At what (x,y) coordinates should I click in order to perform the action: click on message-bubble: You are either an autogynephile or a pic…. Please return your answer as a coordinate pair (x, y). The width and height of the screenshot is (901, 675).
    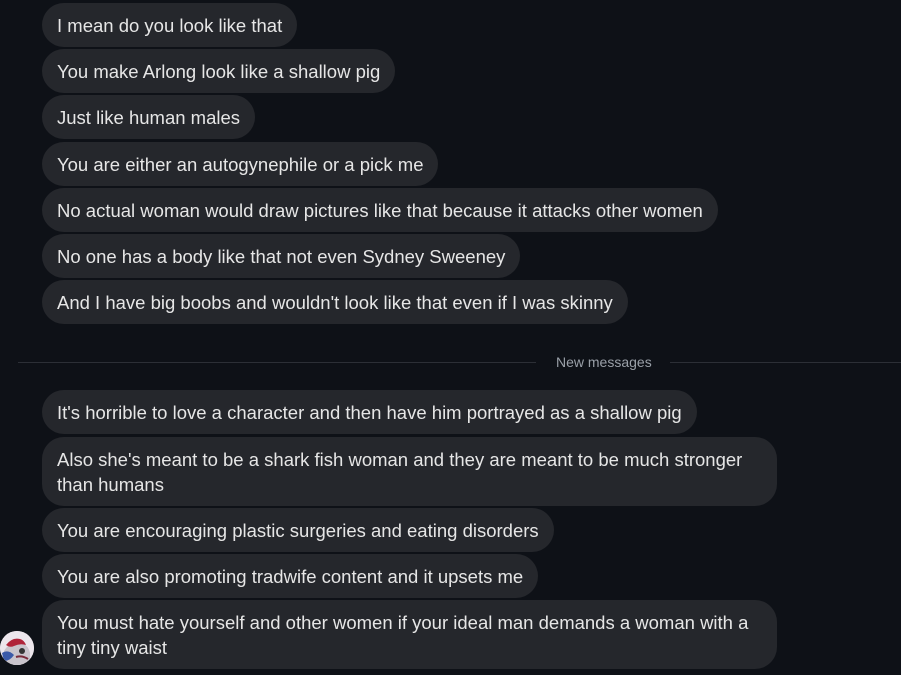
    Looking at the image, I should click on (240, 164).